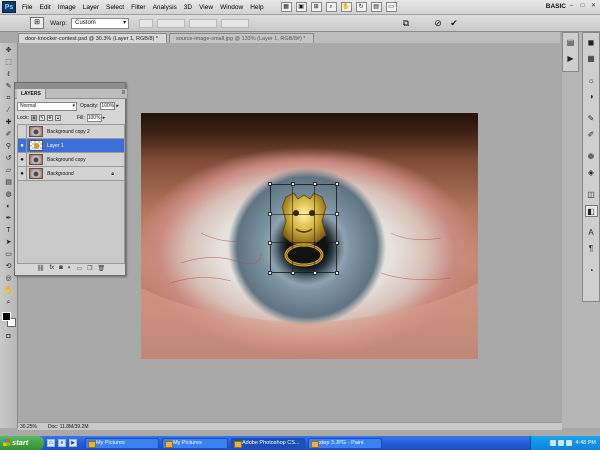  What do you see at coordinates (376, 7) in the screenshot?
I see `arrange-documents-icon: ▤` at bounding box center [376, 7].